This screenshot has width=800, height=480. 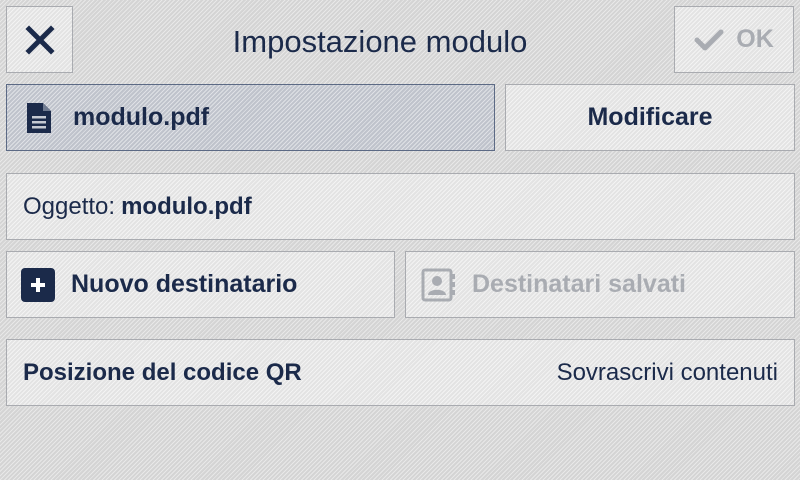 What do you see at coordinates (69, 206) in the screenshot?
I see `subject-label: Oggetto:` at bounding box center [69, 206].